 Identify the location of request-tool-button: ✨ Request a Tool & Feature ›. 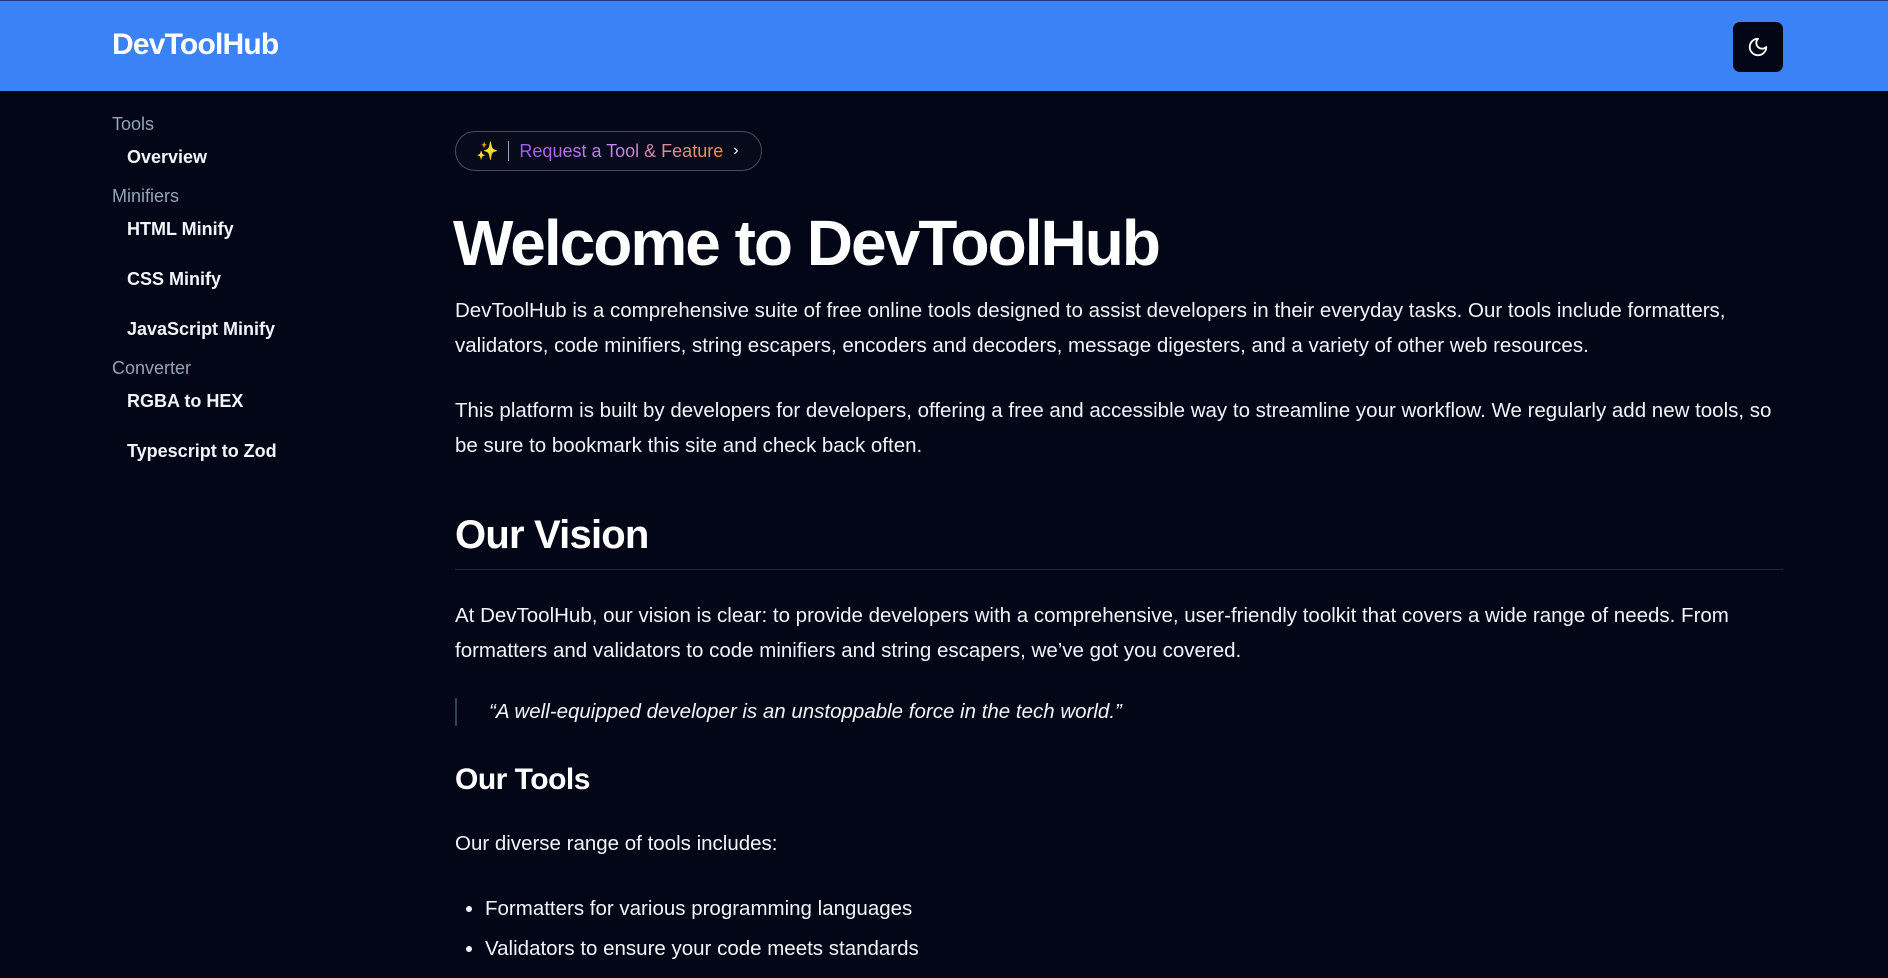
(608, 151).